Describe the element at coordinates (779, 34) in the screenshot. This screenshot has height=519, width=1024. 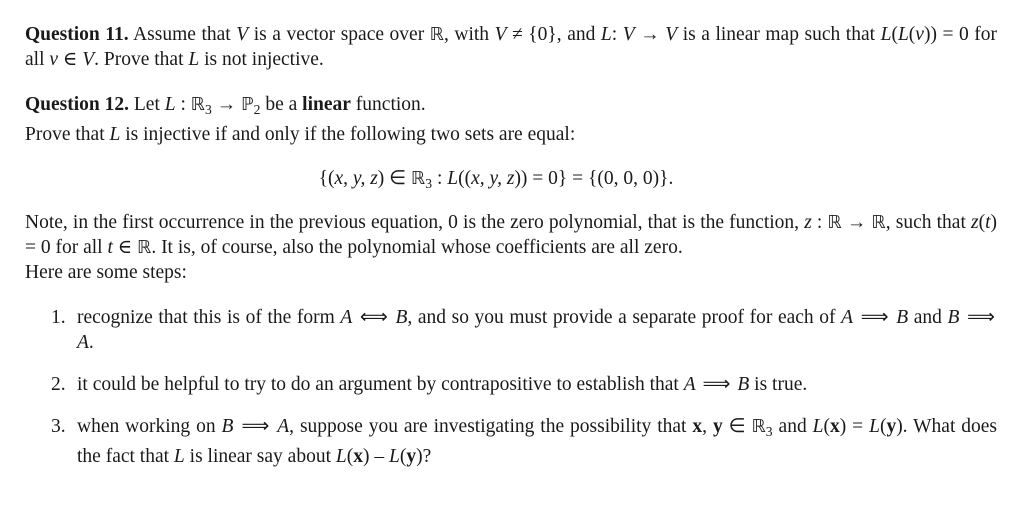
I see `text-run: is a linear map such that` at that location.